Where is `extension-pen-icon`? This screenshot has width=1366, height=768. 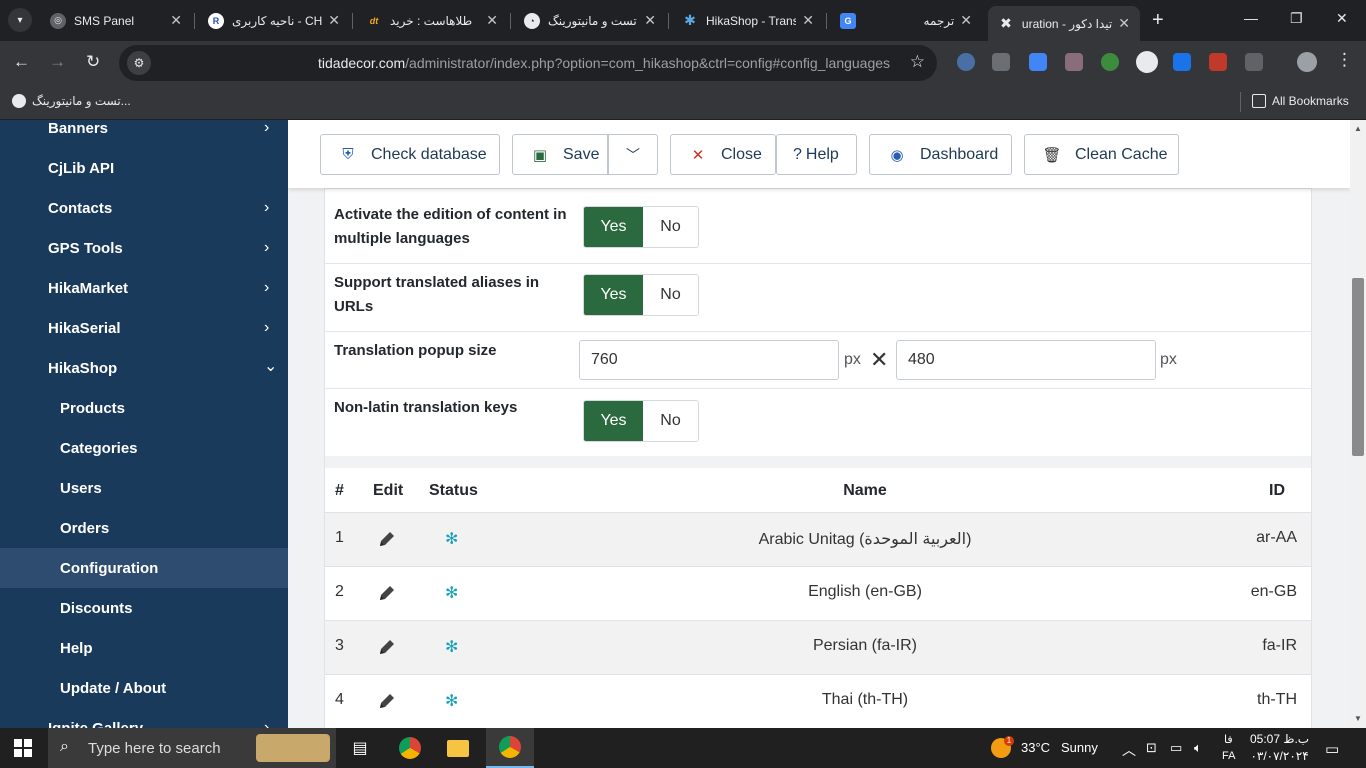
extension-pen-icon is located at coordinates (1147, 62).